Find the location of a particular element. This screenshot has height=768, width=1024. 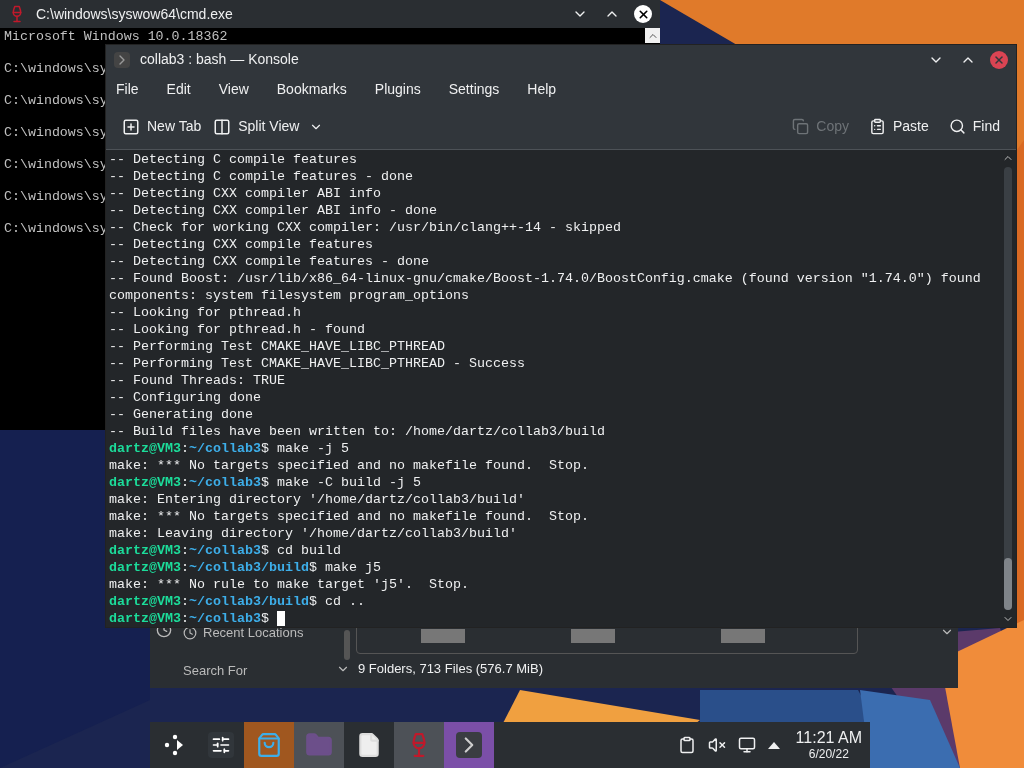

menu-item: Edit is located at coordinates (178, 90).